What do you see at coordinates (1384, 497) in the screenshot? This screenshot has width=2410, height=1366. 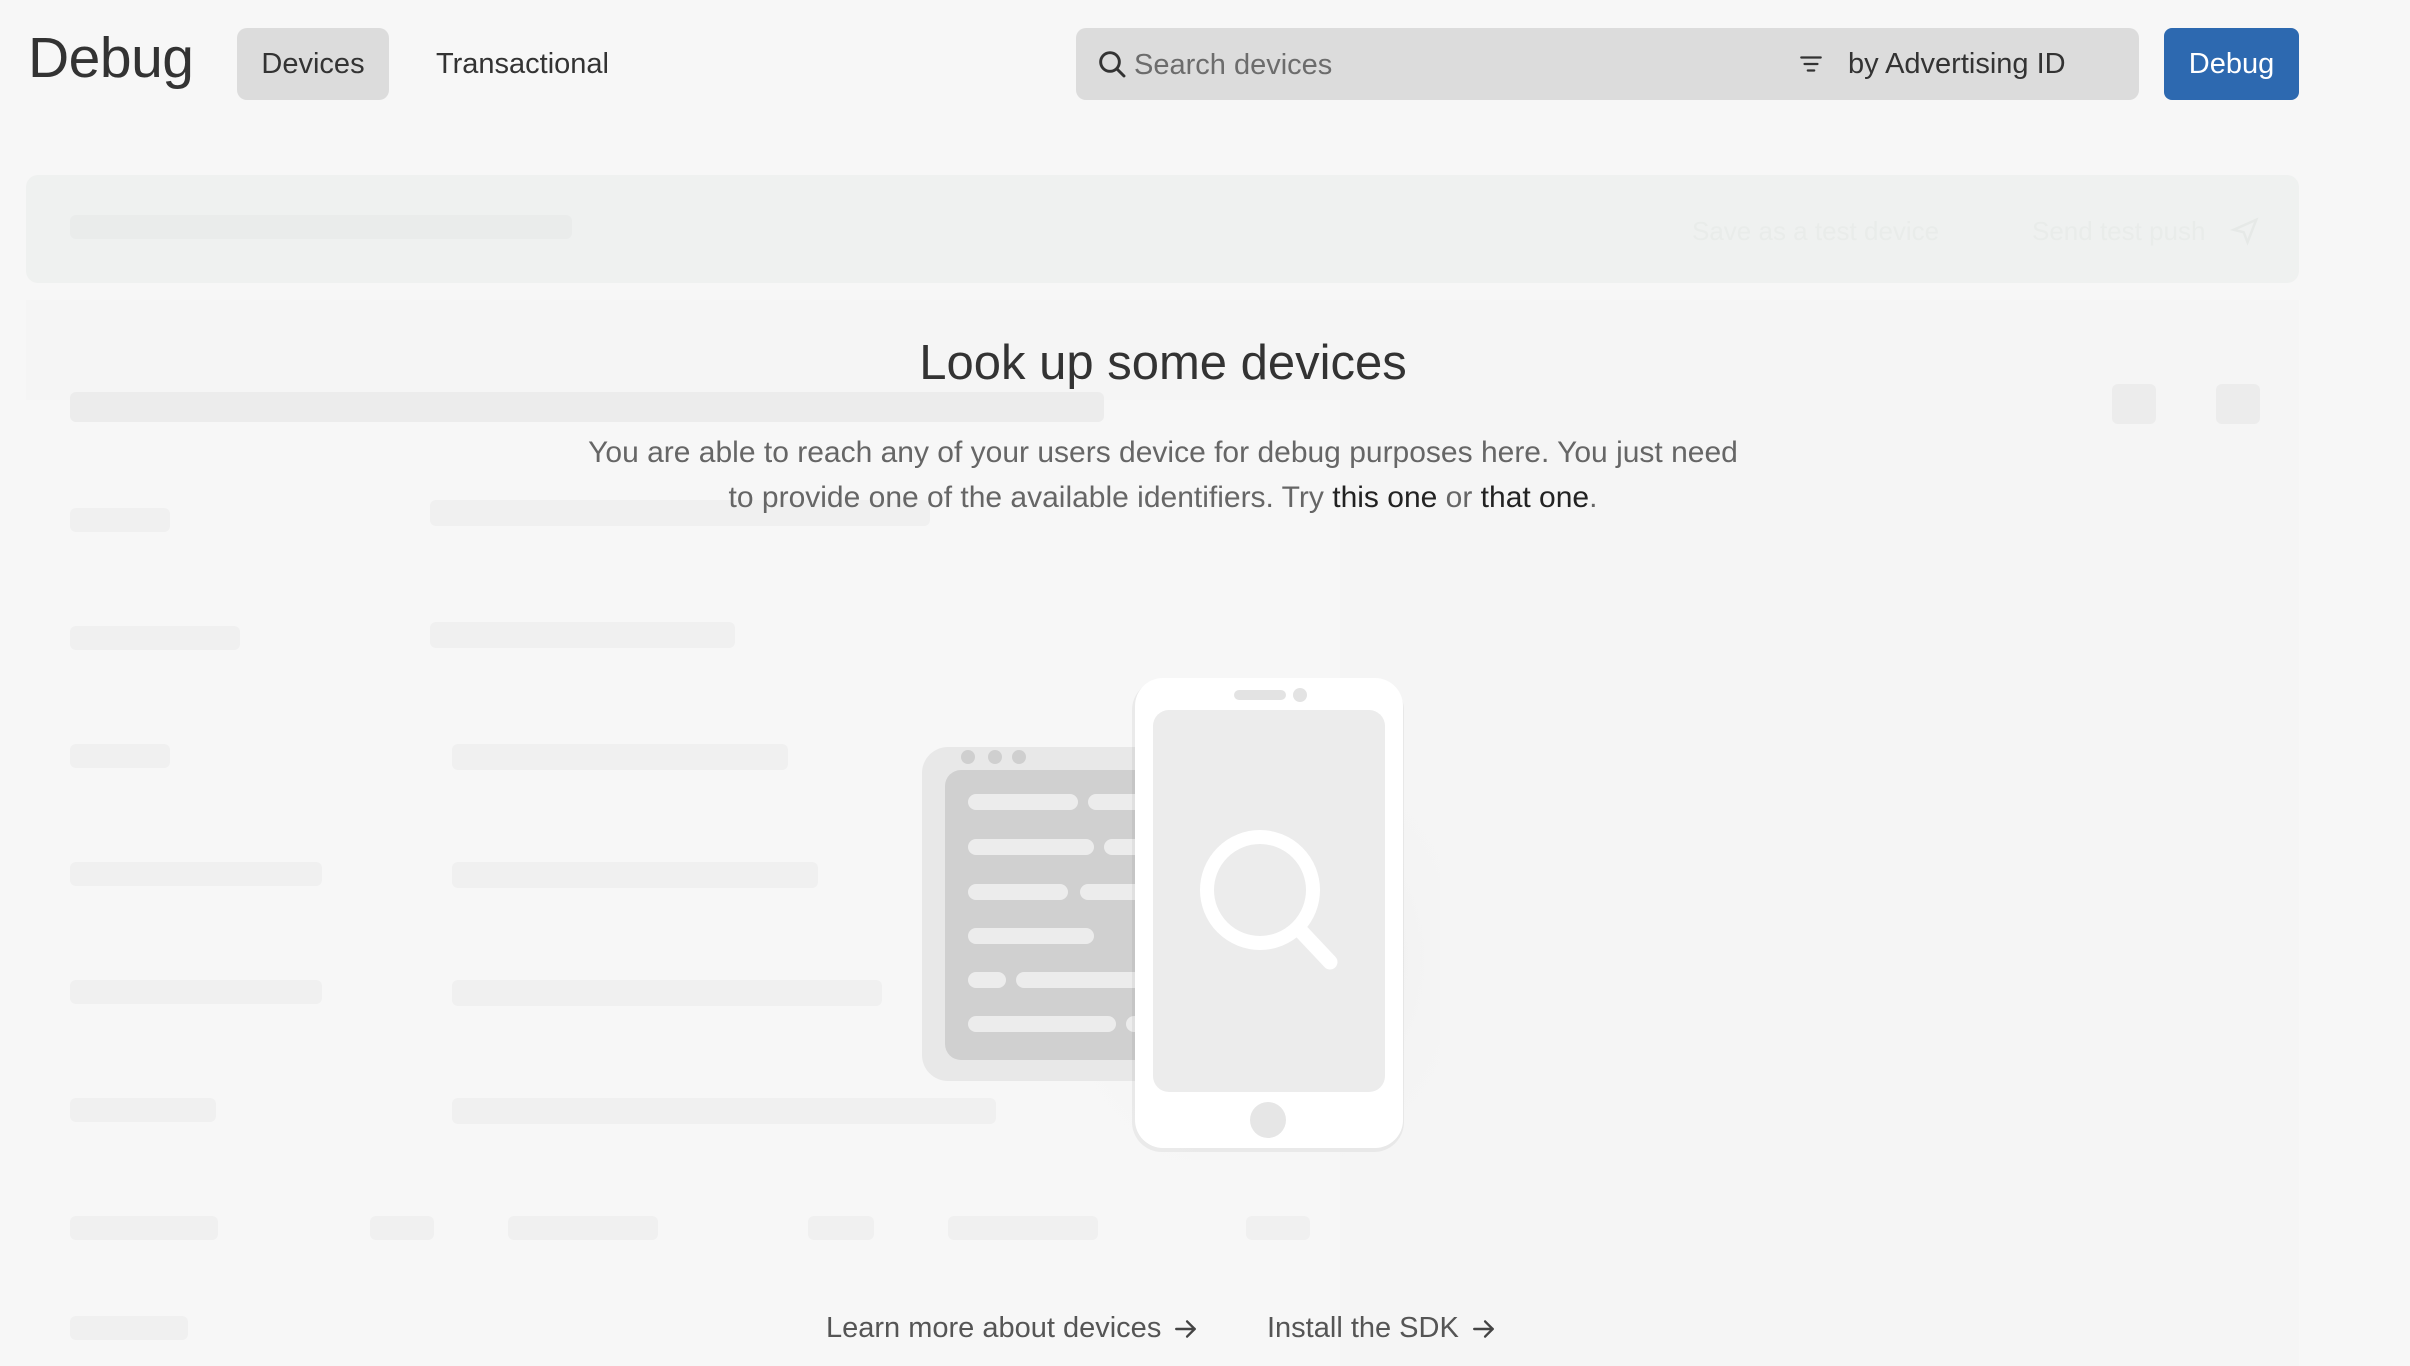 I see `example-link-this-one: this one` at bounding box center [1384, 497].